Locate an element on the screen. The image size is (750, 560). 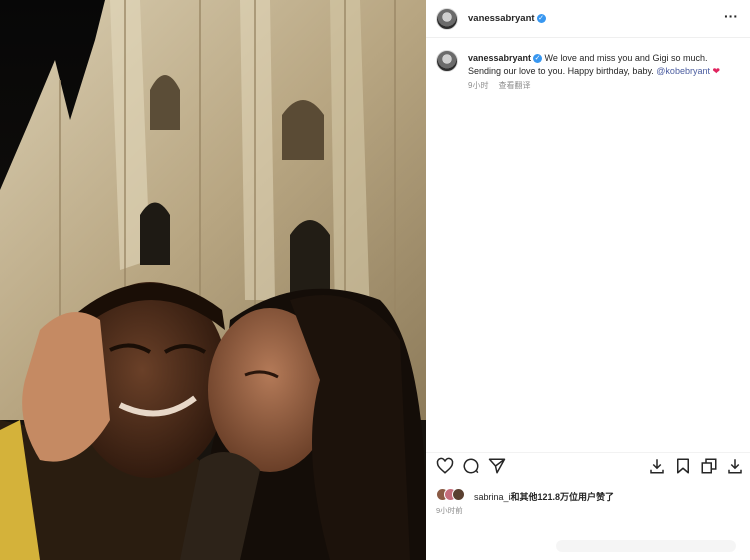
more-options-icon: ··· is located at coordinates (731, 16).